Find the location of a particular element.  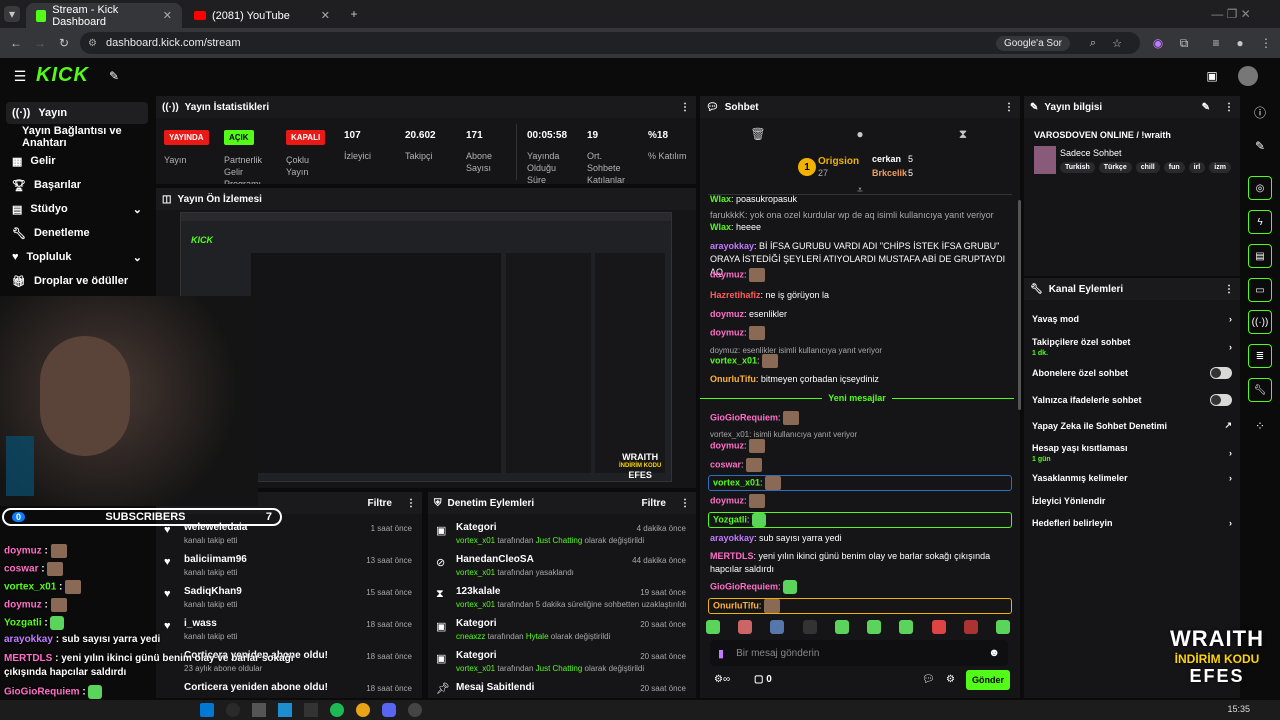

chat-message: doymuz: esenlikler is located at coordinates (860, 314).